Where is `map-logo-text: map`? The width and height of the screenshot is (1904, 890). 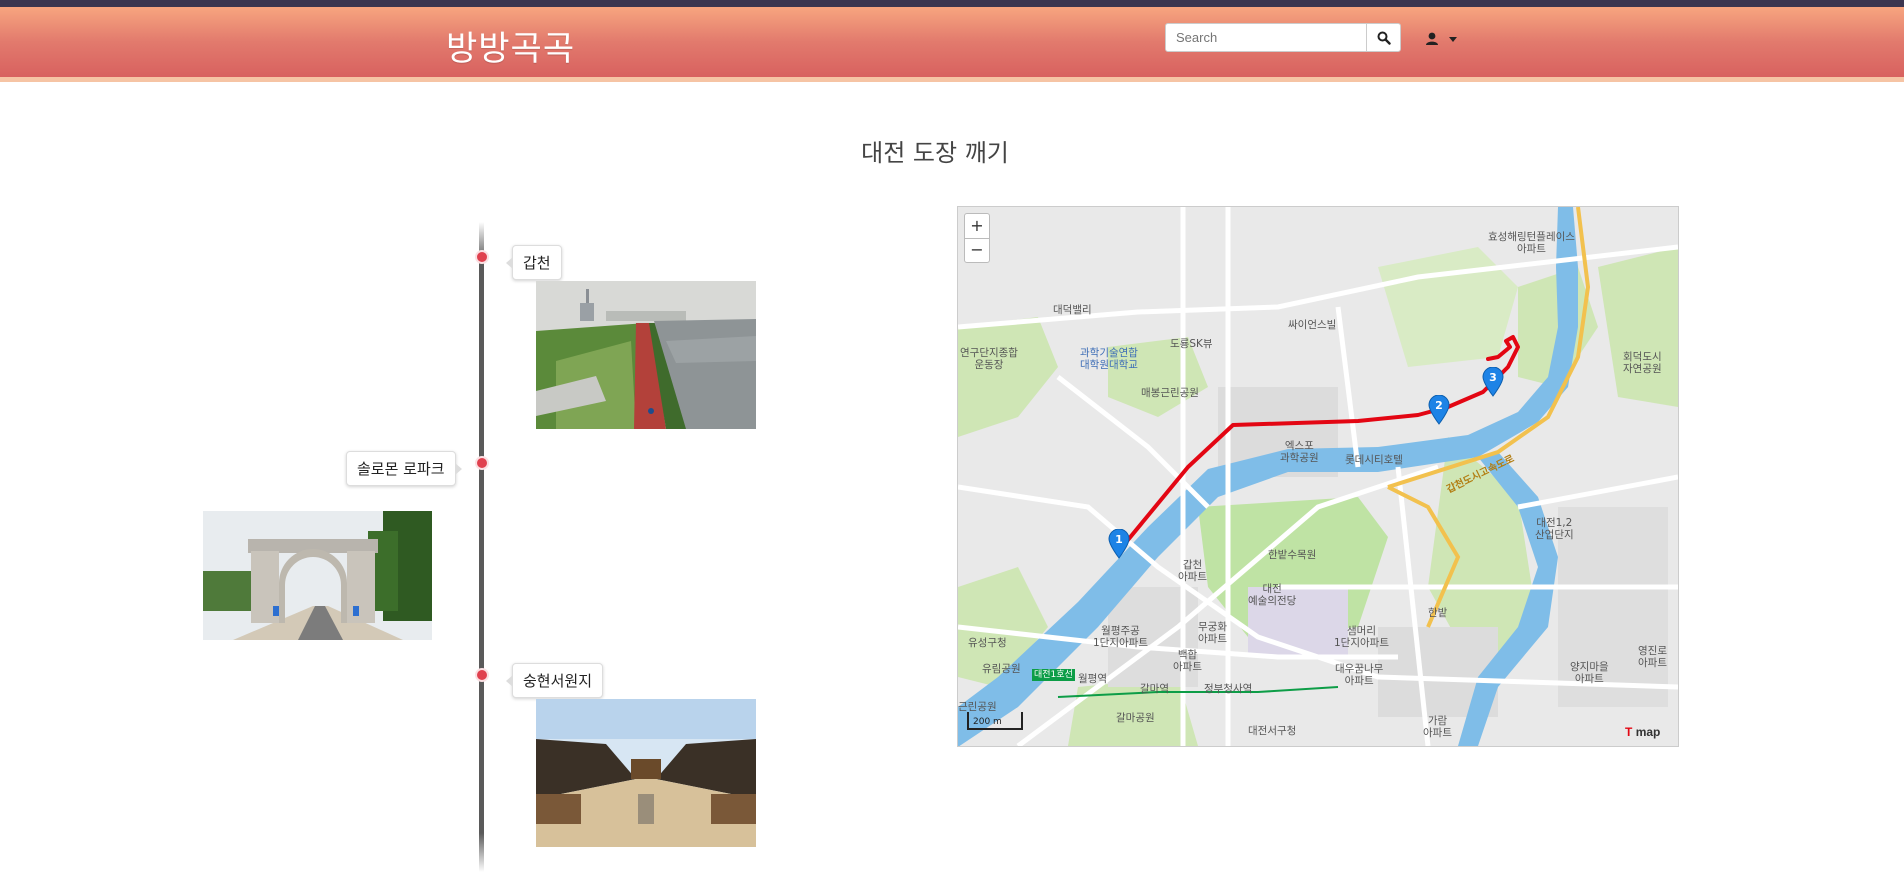
map-logo-text: map is located at coordinates (1648, 732).